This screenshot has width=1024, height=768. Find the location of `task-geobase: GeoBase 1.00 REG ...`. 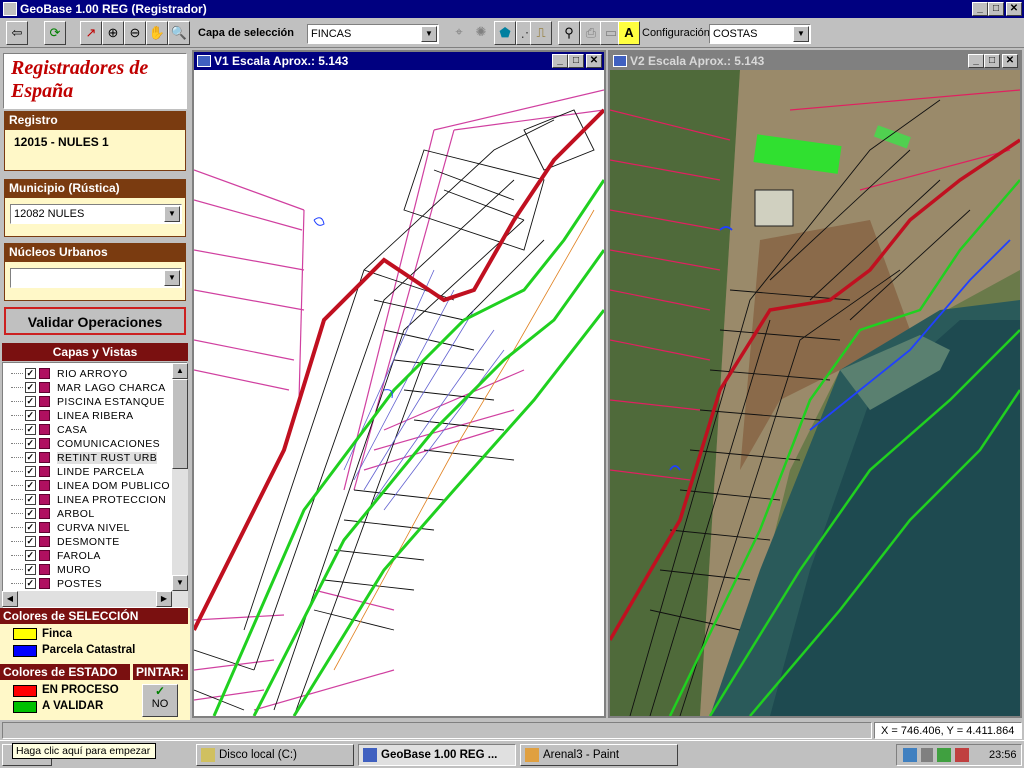

task-geobase: GeoBase 1.00 REG ... is located at coordinates (437, 755).